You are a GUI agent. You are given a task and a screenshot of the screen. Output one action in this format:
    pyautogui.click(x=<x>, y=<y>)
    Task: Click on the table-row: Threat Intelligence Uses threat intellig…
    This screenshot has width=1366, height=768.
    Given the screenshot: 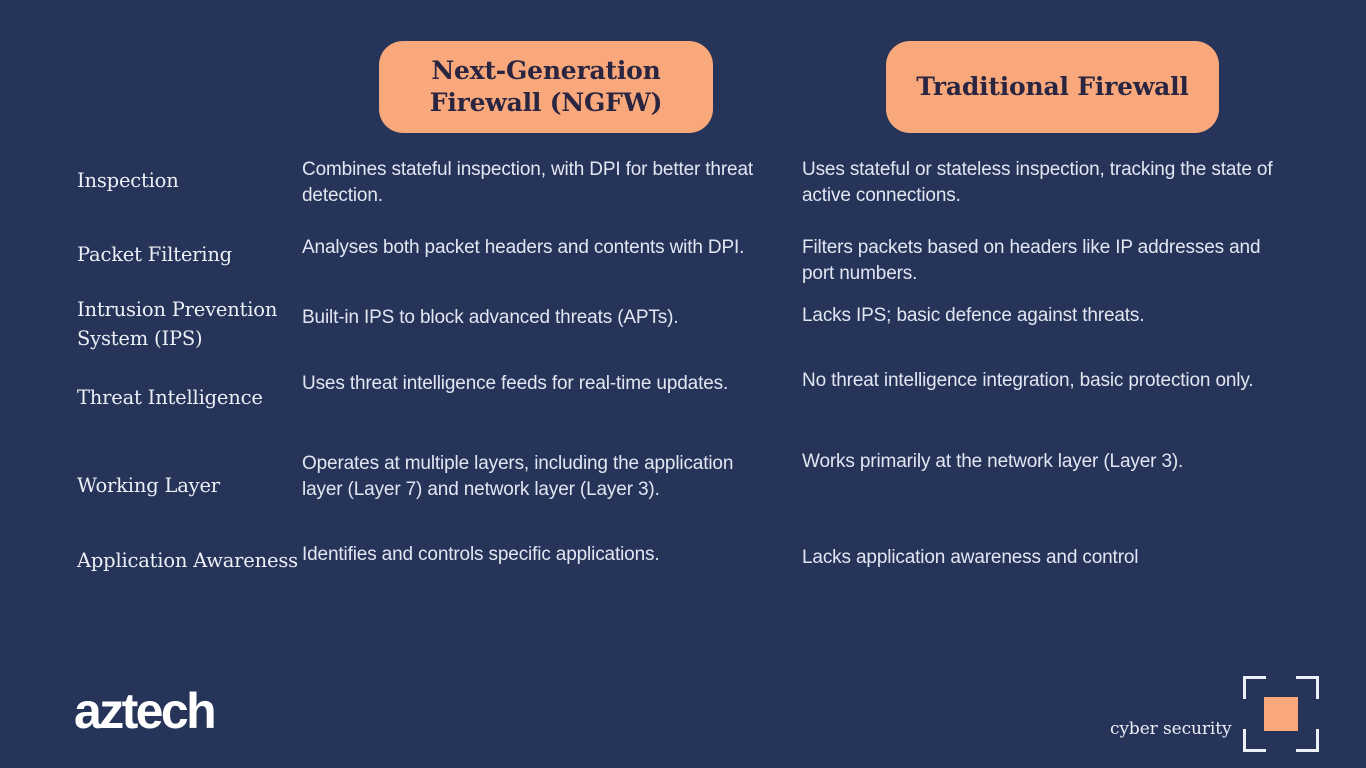 What is the action you would take?
    pyautogui.click(x=683, y=401)
    